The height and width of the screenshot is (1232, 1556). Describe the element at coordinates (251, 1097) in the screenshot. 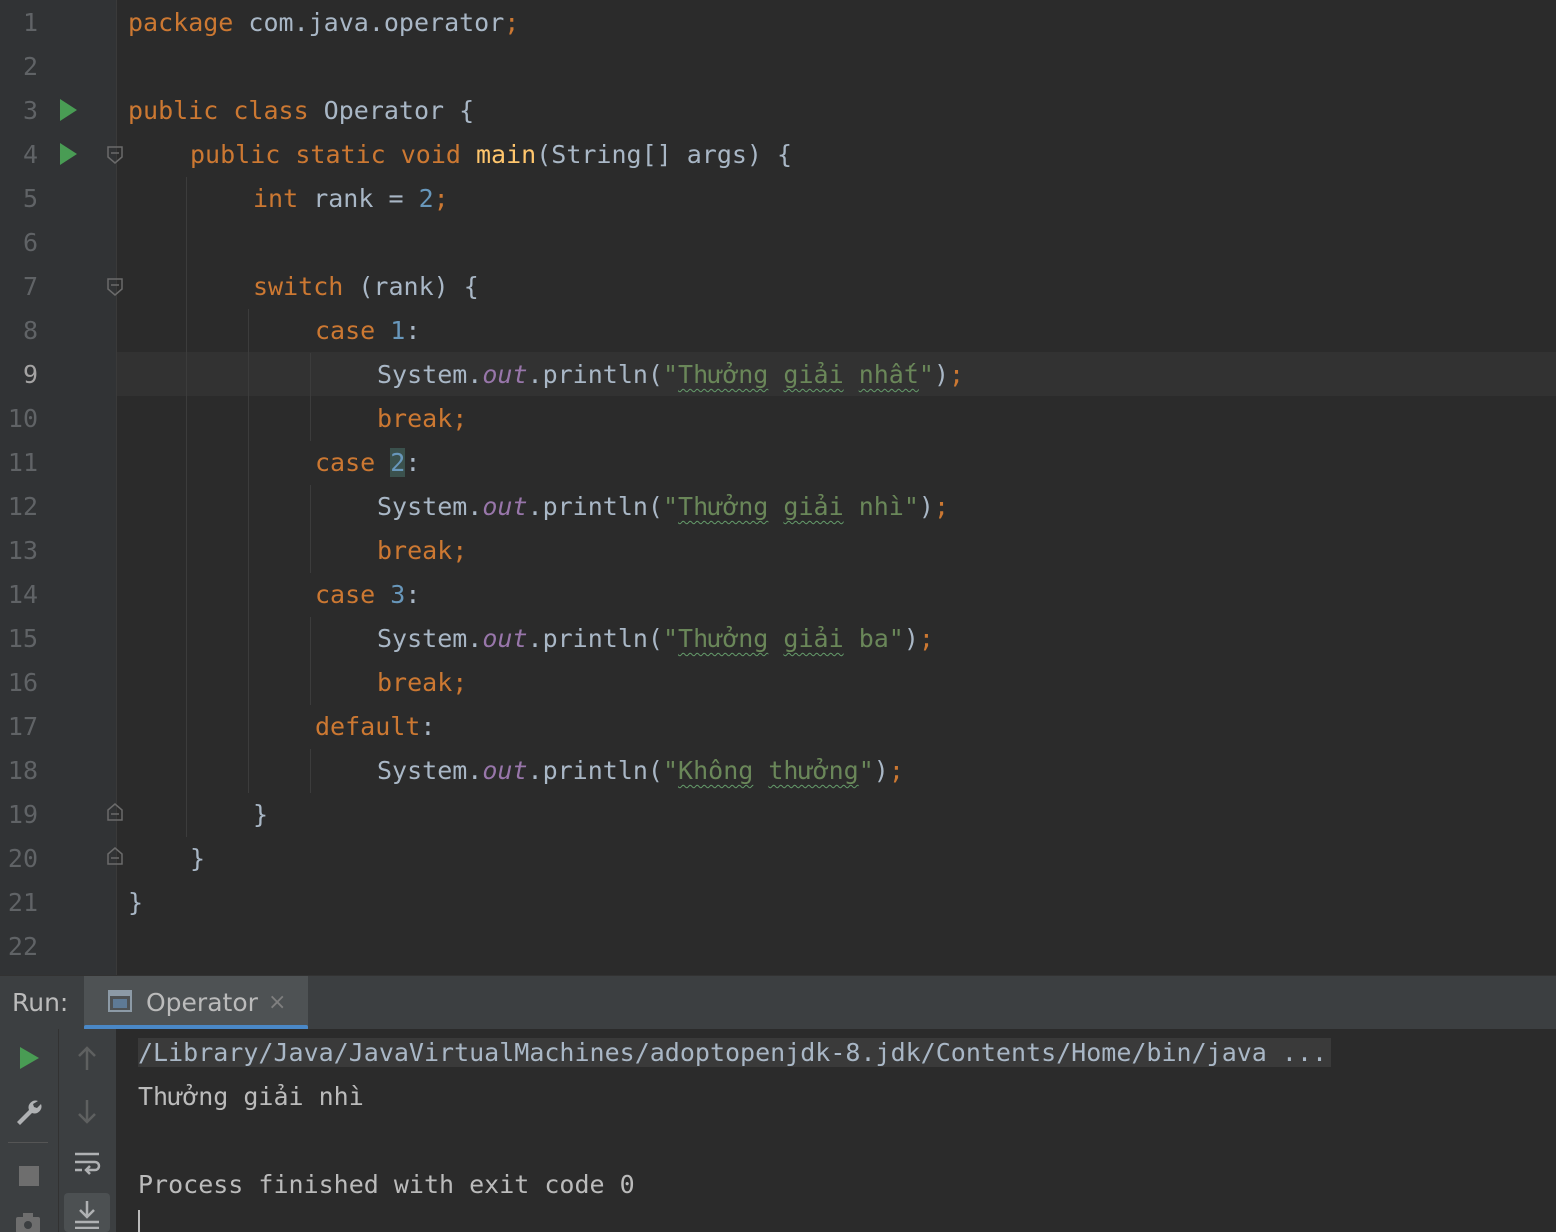

I see `console-output-line: Thưởng giải nhì` at that location.